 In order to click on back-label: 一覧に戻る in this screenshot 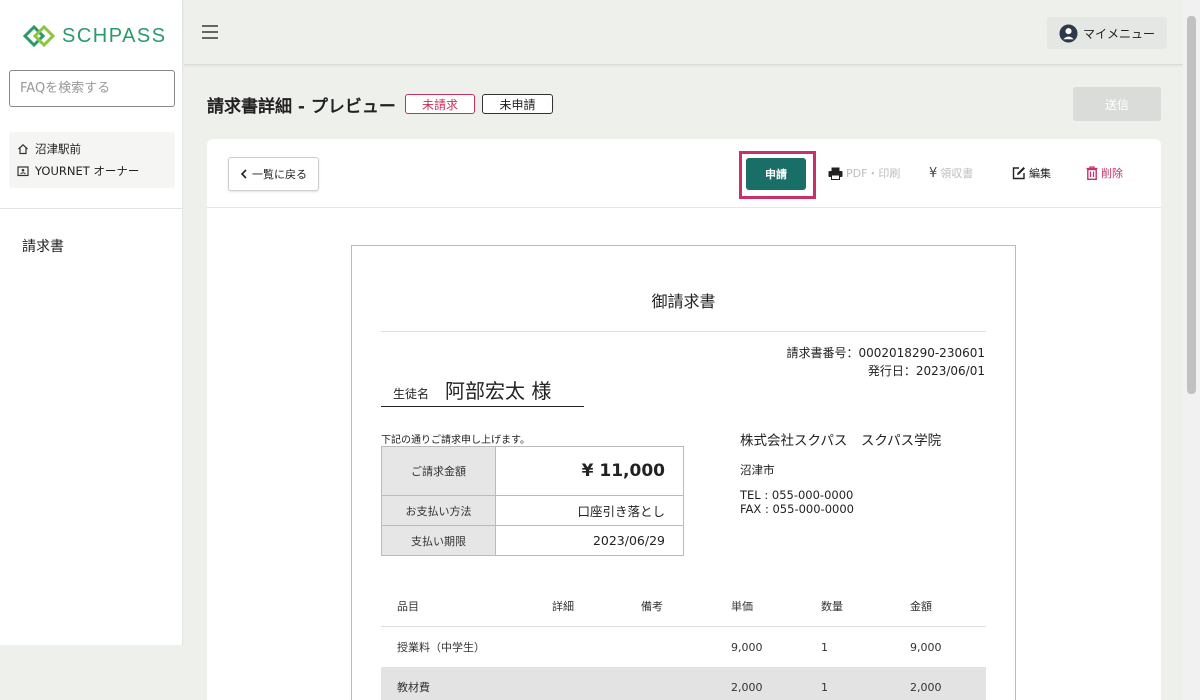, I will do `click(279, 174)`.